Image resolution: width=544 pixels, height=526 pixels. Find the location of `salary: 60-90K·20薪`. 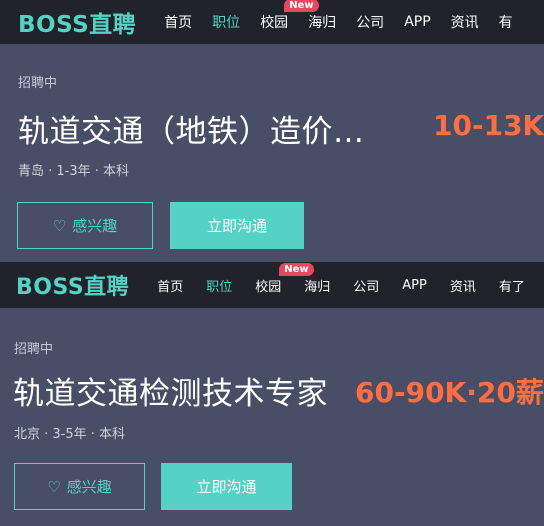

salary: 60-90K·20薪 is located at coordinates (449, 392).